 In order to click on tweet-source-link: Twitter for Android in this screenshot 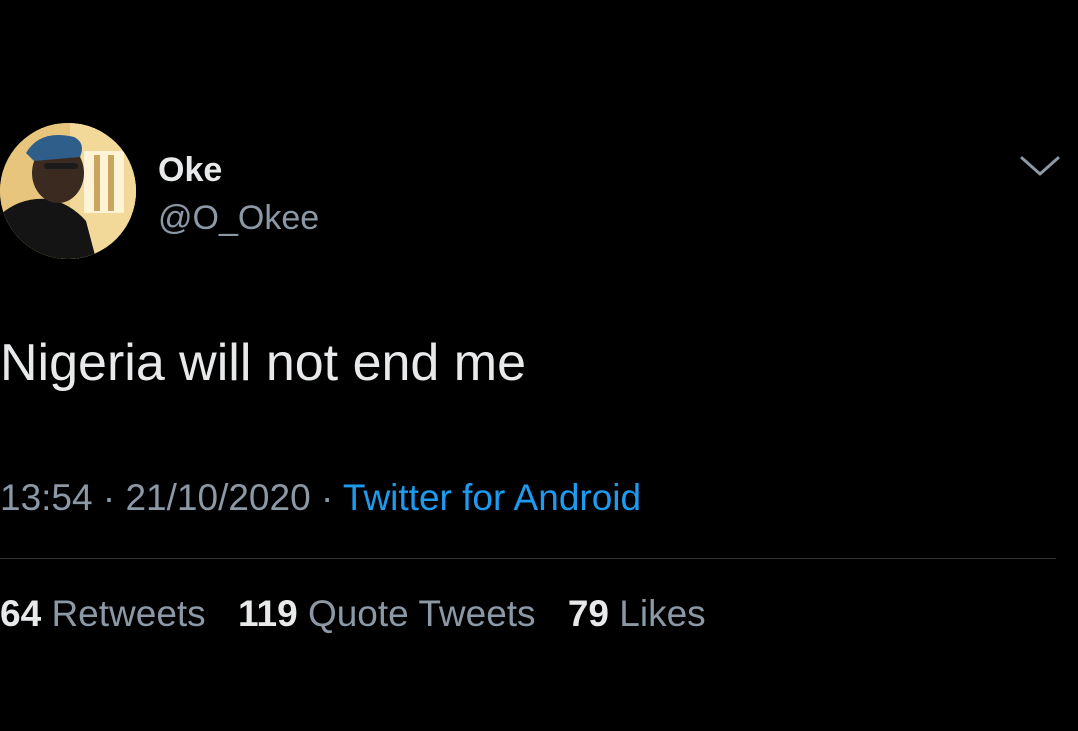, I will do `click(492, 497)`.